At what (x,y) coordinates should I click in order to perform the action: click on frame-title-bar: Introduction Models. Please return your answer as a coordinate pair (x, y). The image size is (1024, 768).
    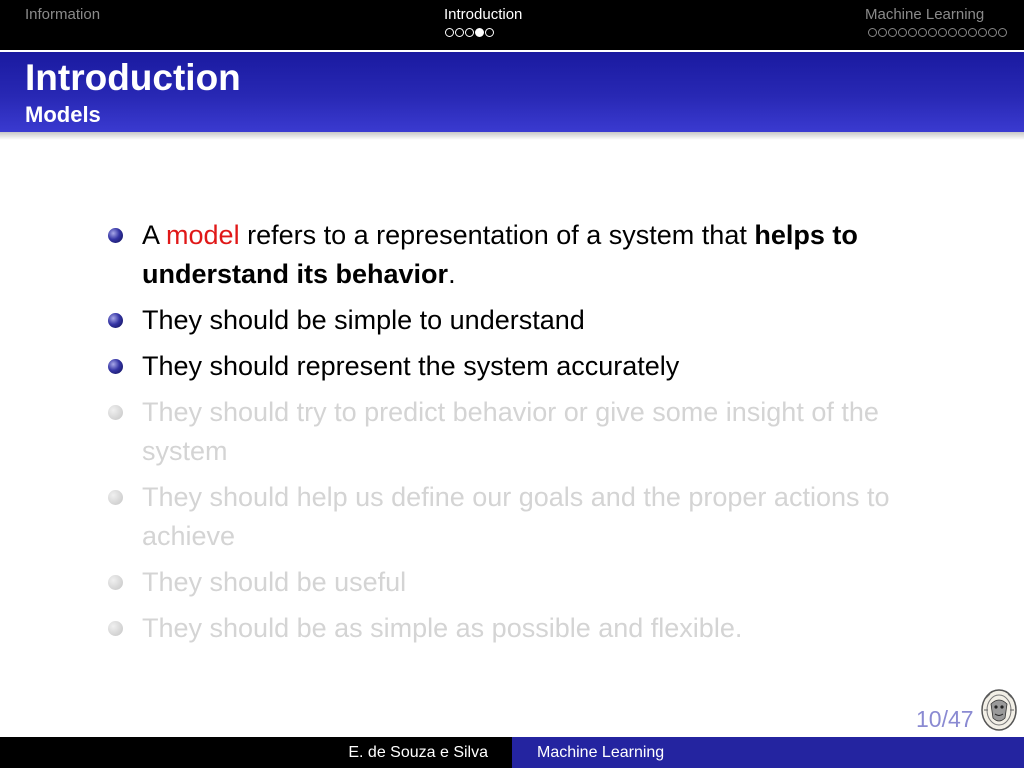
    Looking at the image, I should click on (512, 92).